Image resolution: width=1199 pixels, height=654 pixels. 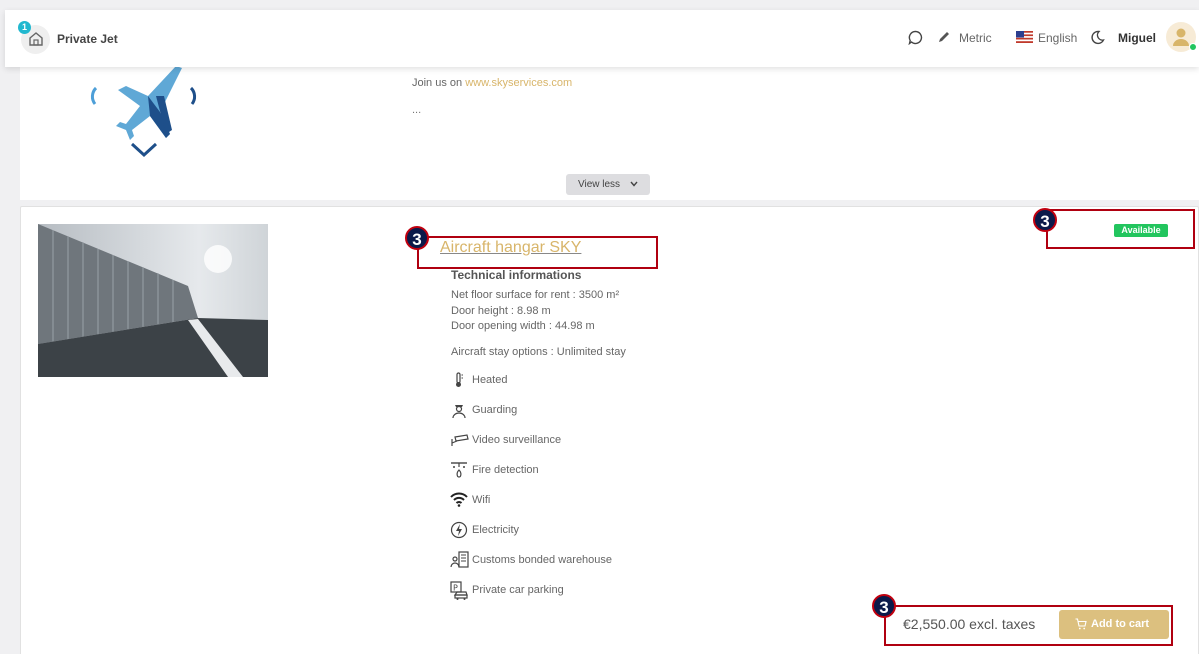 I want to click on brand-name: Private Jet, so click(x=87, y=39).